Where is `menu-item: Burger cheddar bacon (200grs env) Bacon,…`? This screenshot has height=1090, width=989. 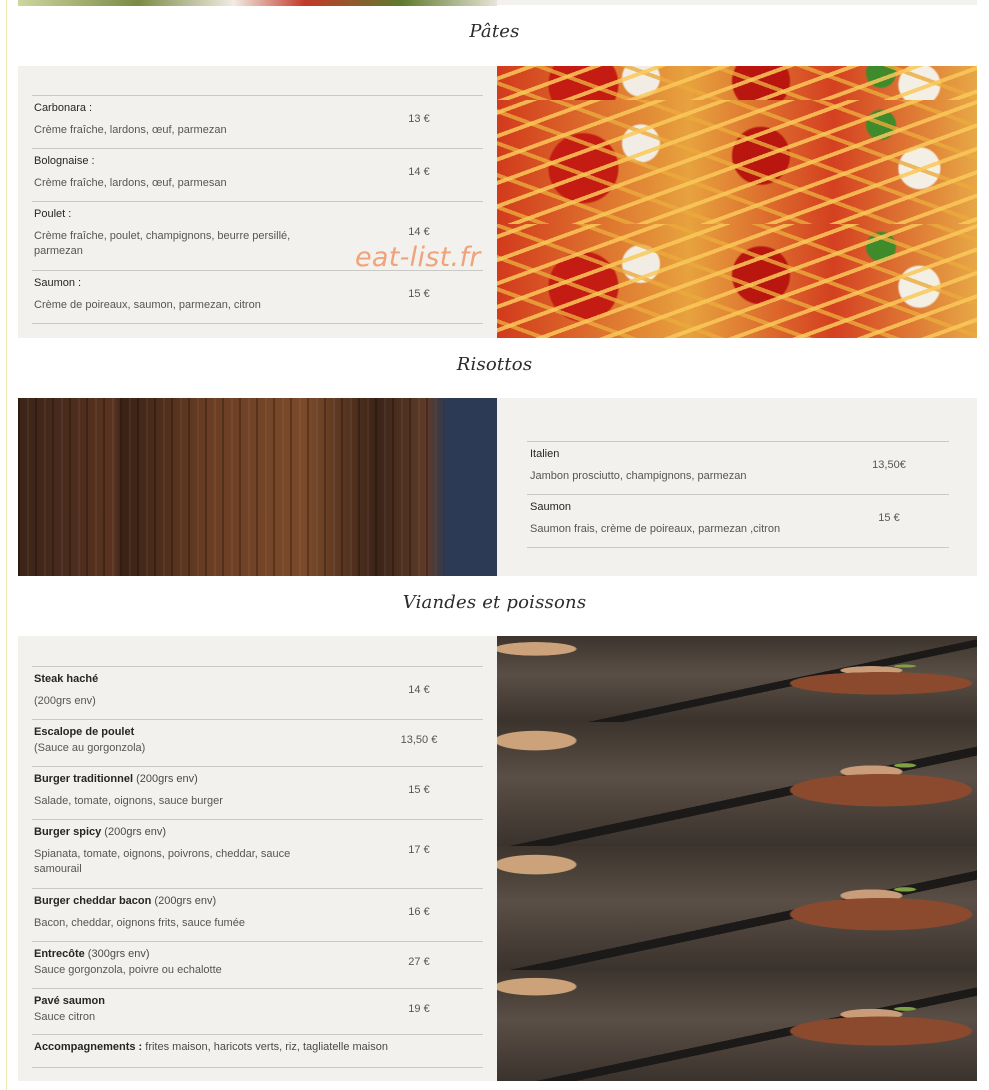
menu-item: Burger cheddar bacon (200grs env) Bacon,… is located at coordinates (257, 914).